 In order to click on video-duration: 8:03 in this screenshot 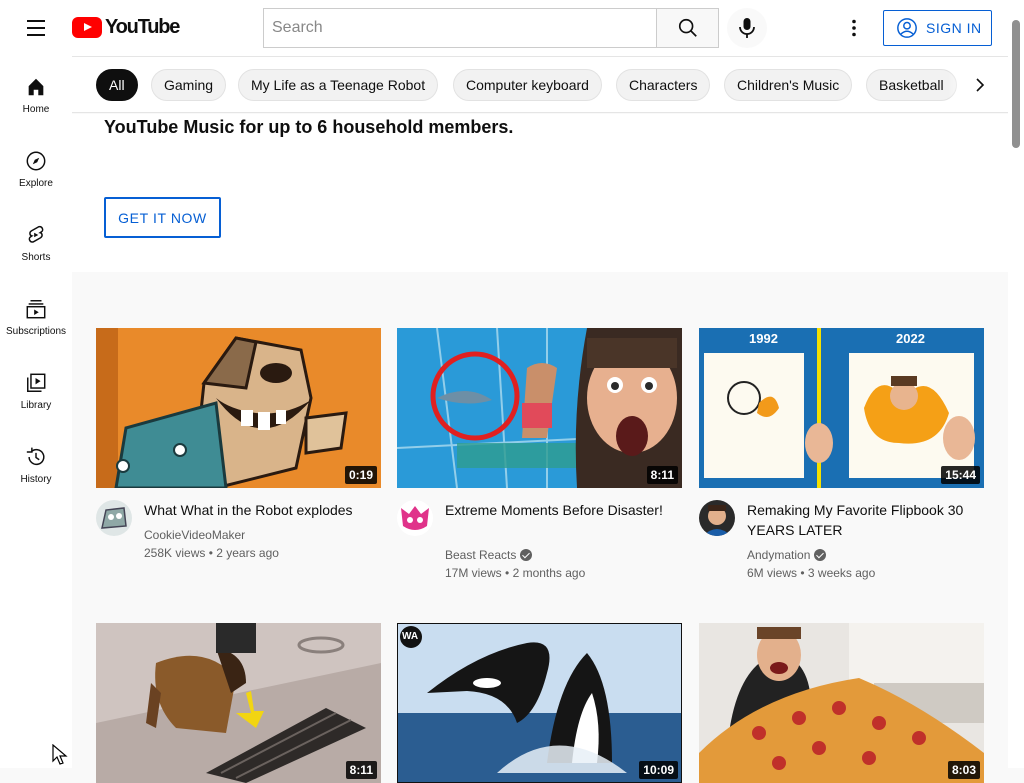, I will do `click(963, 770)`.